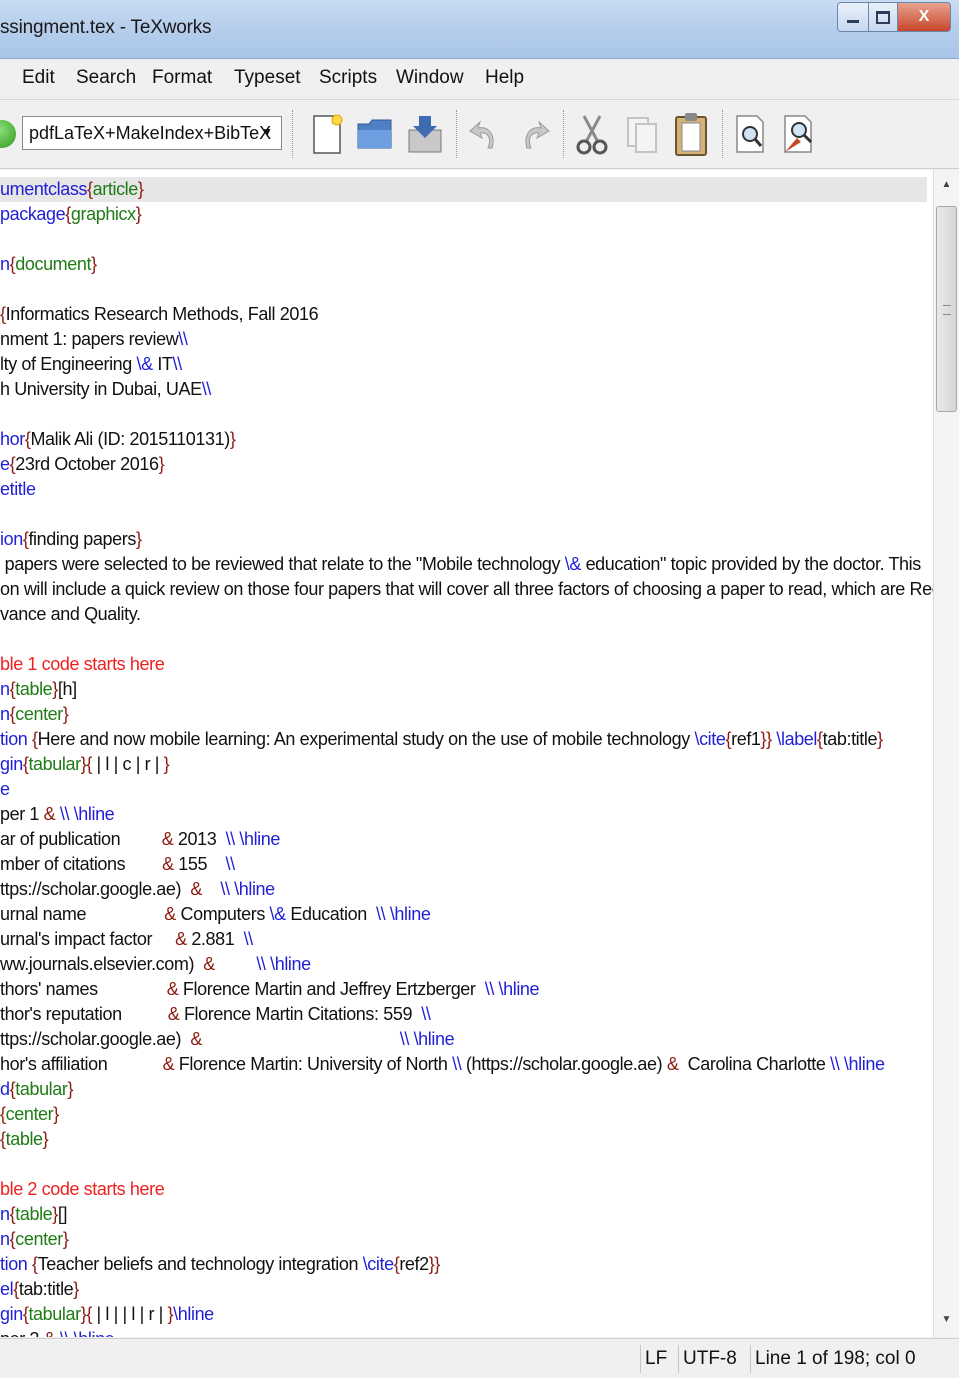 This screenshot has height=1378, width=959. What do you see at coordinates (946, 753) in the screenshot?
I see `vertical-scrollbar: ▲ ▼` at bounding box center [946, 753].